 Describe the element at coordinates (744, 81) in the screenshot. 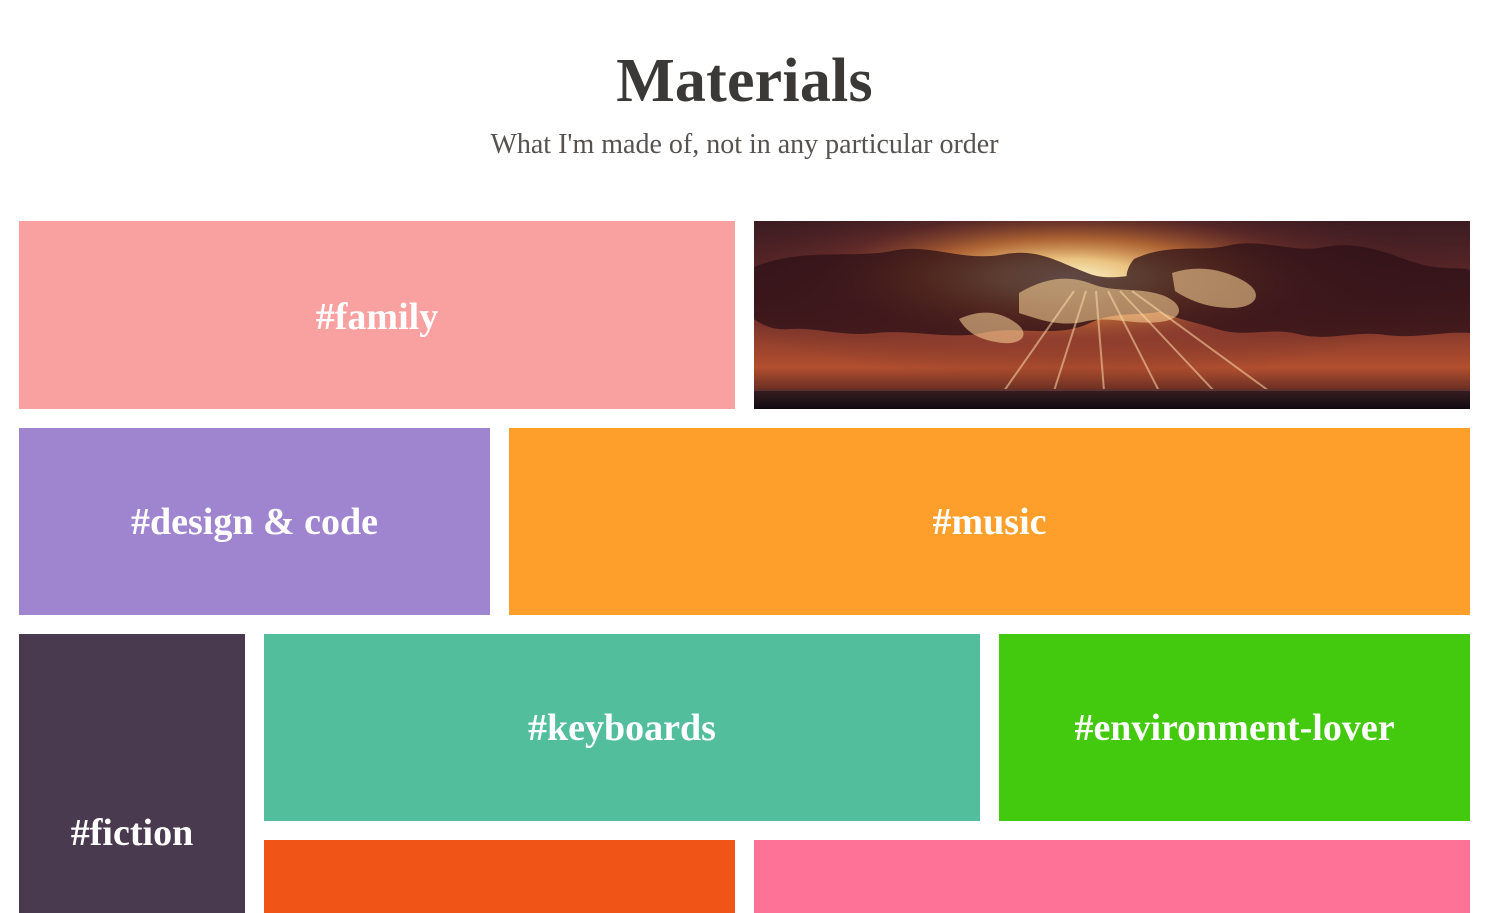

I see `page-title: Materials` at that location.